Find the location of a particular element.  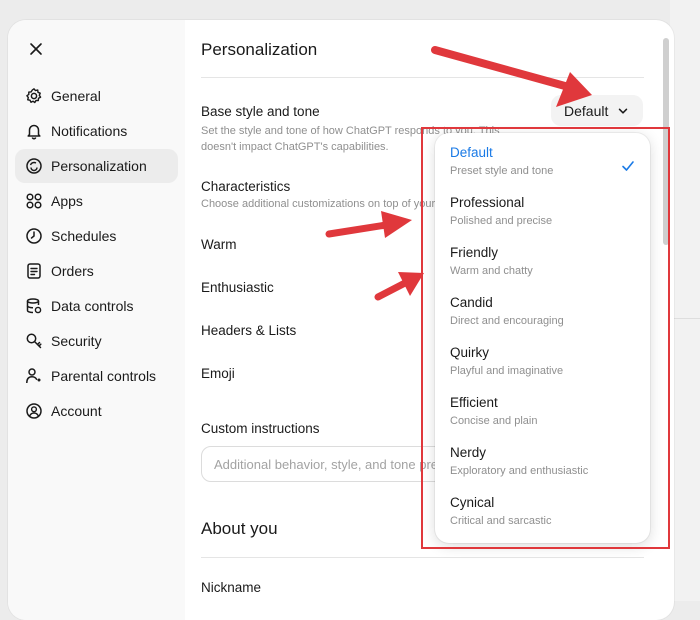

sidebar-item-general: General is located at coordinates (96, 96).